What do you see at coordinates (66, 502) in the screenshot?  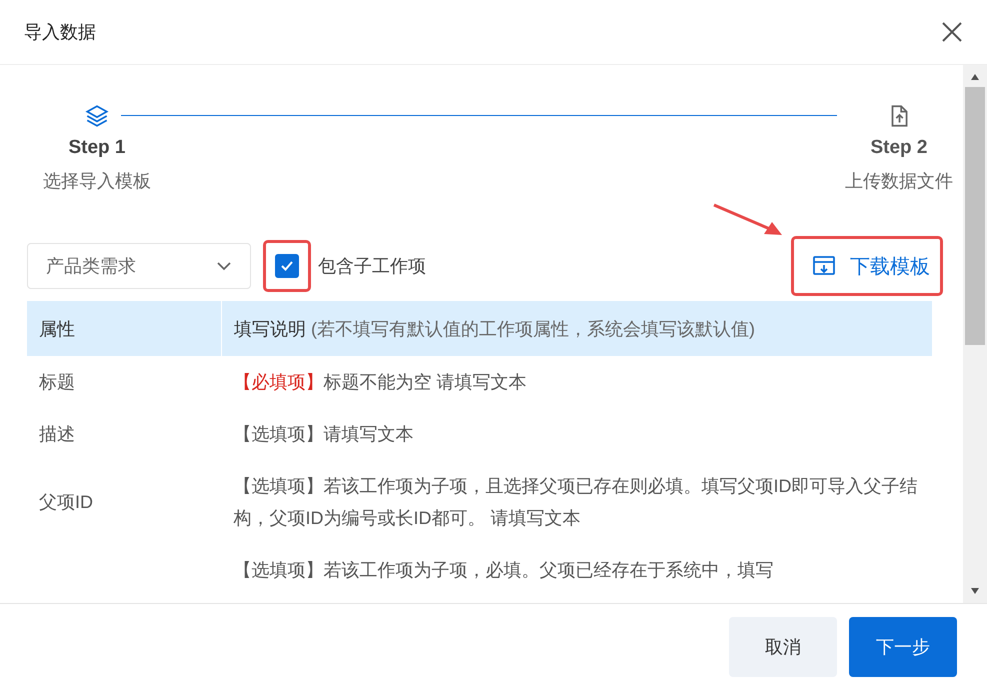 I see `table-cell-text: 父项ID` at bounding box center [66, 502].